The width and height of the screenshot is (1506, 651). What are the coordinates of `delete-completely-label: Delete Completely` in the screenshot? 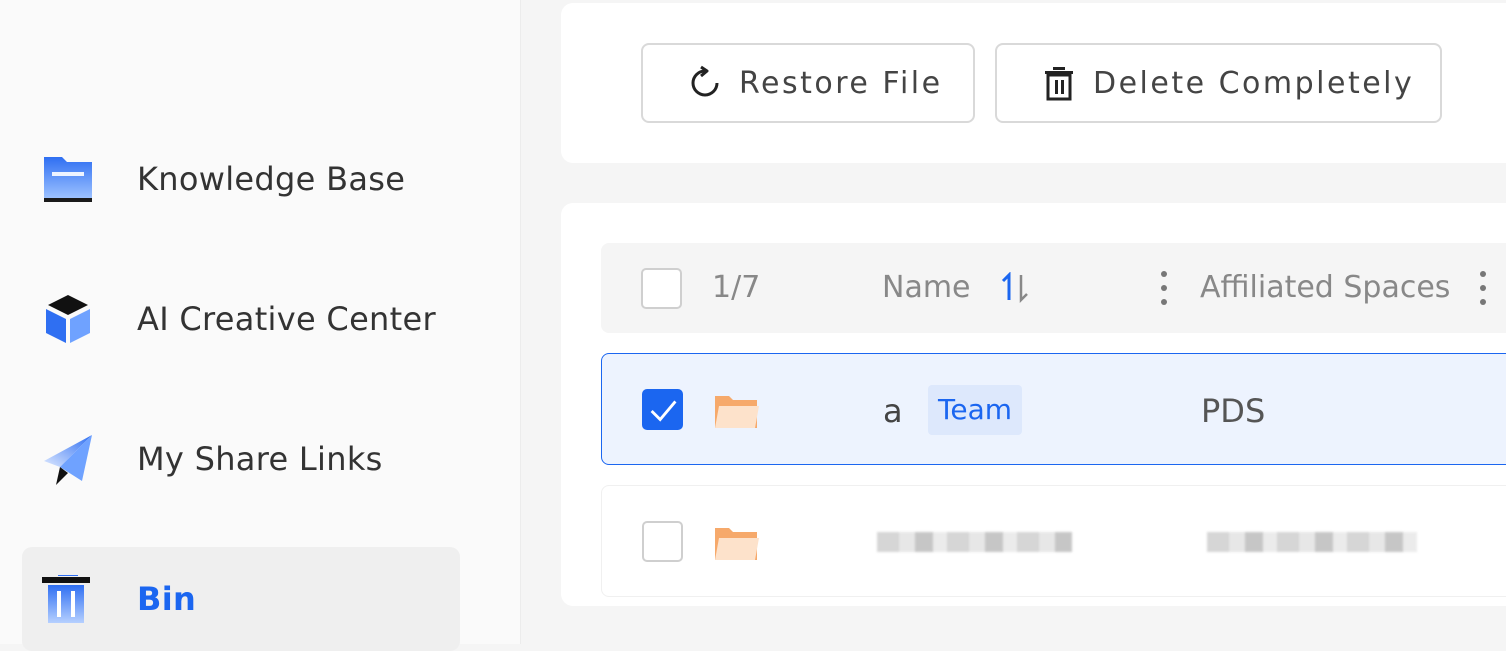 It's located at (1254, 83).